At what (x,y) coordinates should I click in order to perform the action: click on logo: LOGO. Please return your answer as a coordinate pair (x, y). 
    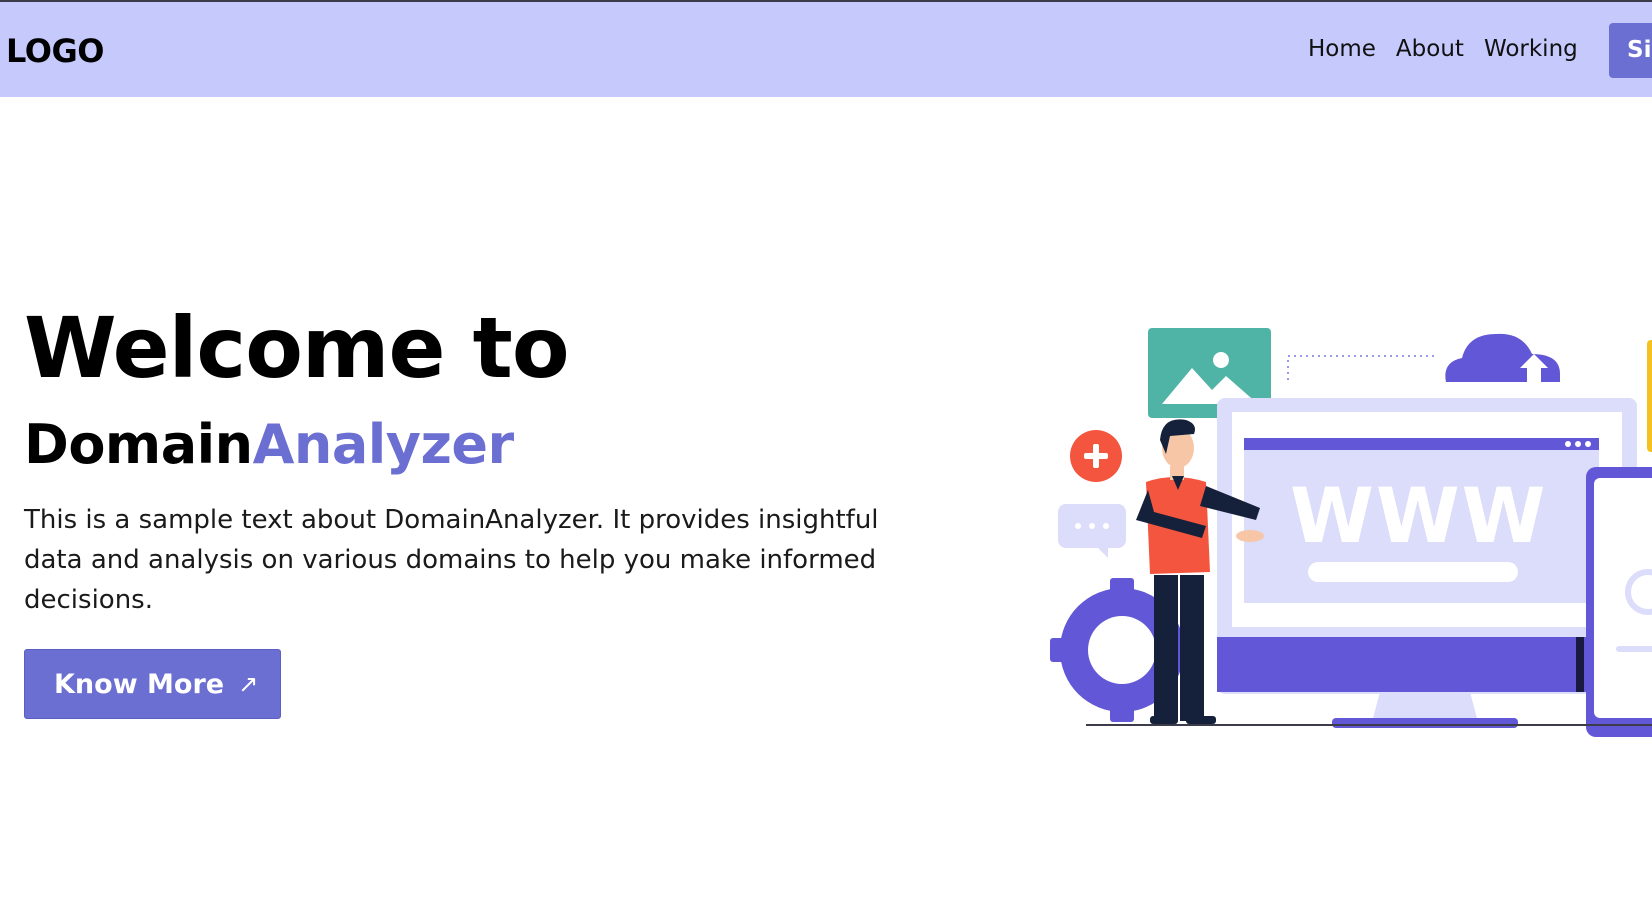
    Looking at the image, I should click on (55, 51).